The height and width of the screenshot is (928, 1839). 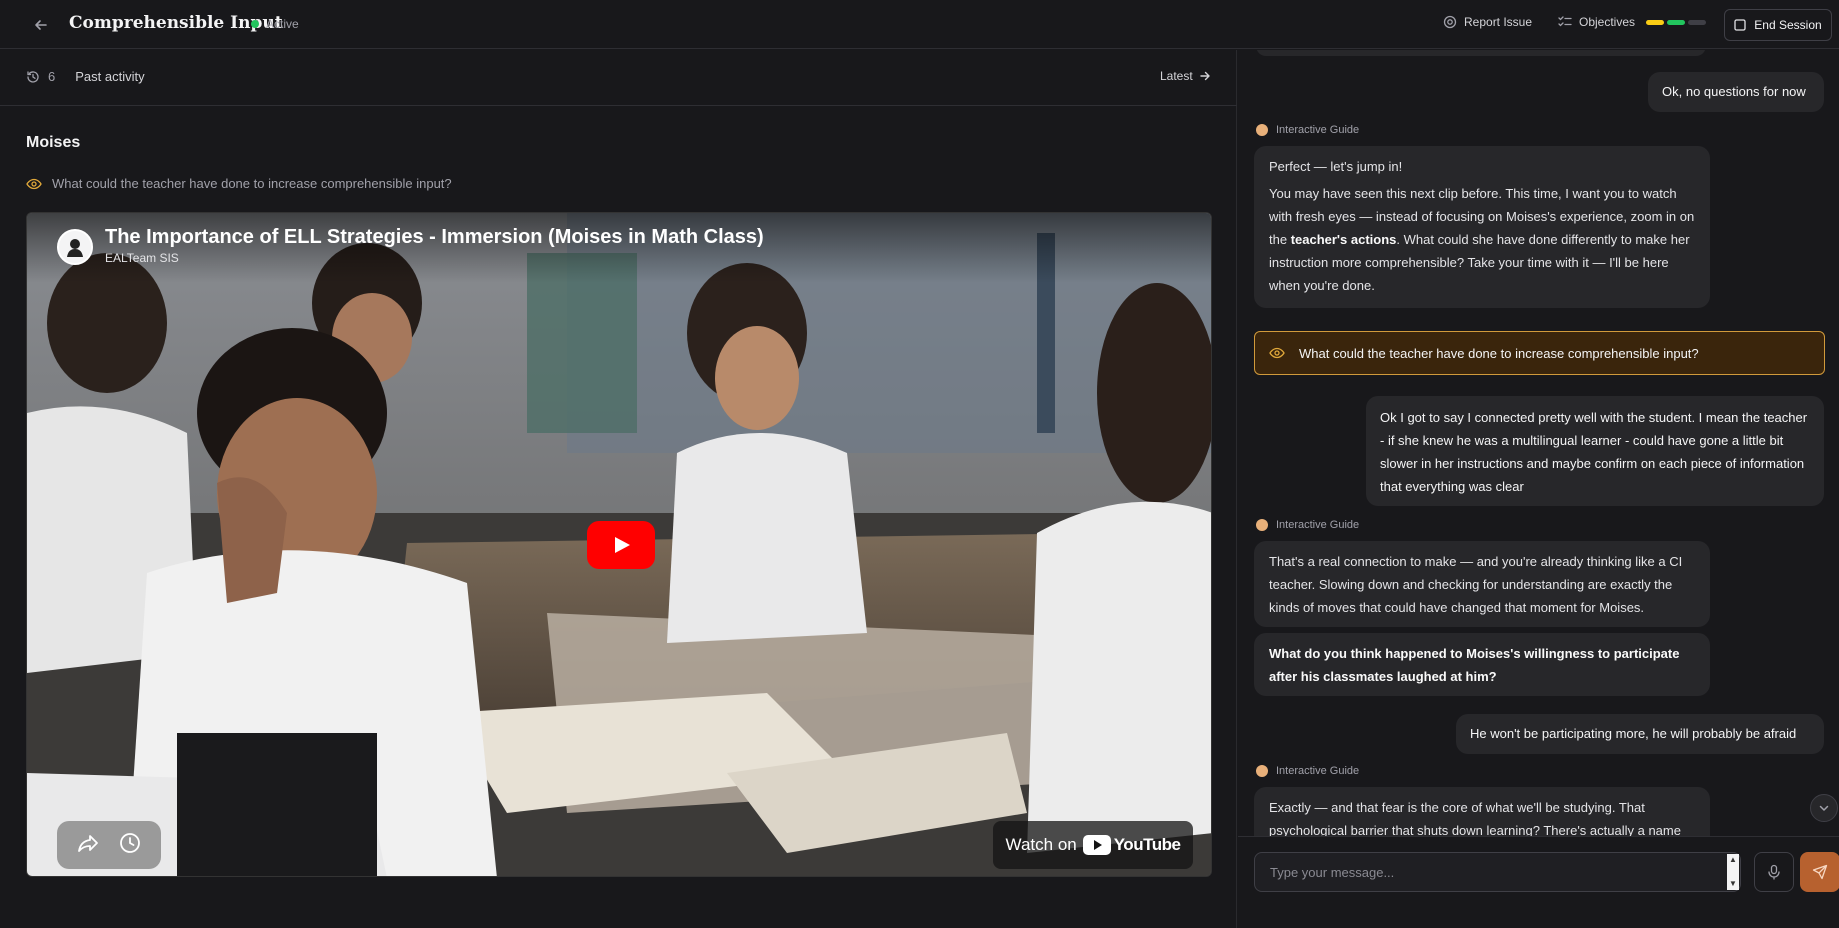 I want to click on channel-avatar, so click(x=75, y=247).